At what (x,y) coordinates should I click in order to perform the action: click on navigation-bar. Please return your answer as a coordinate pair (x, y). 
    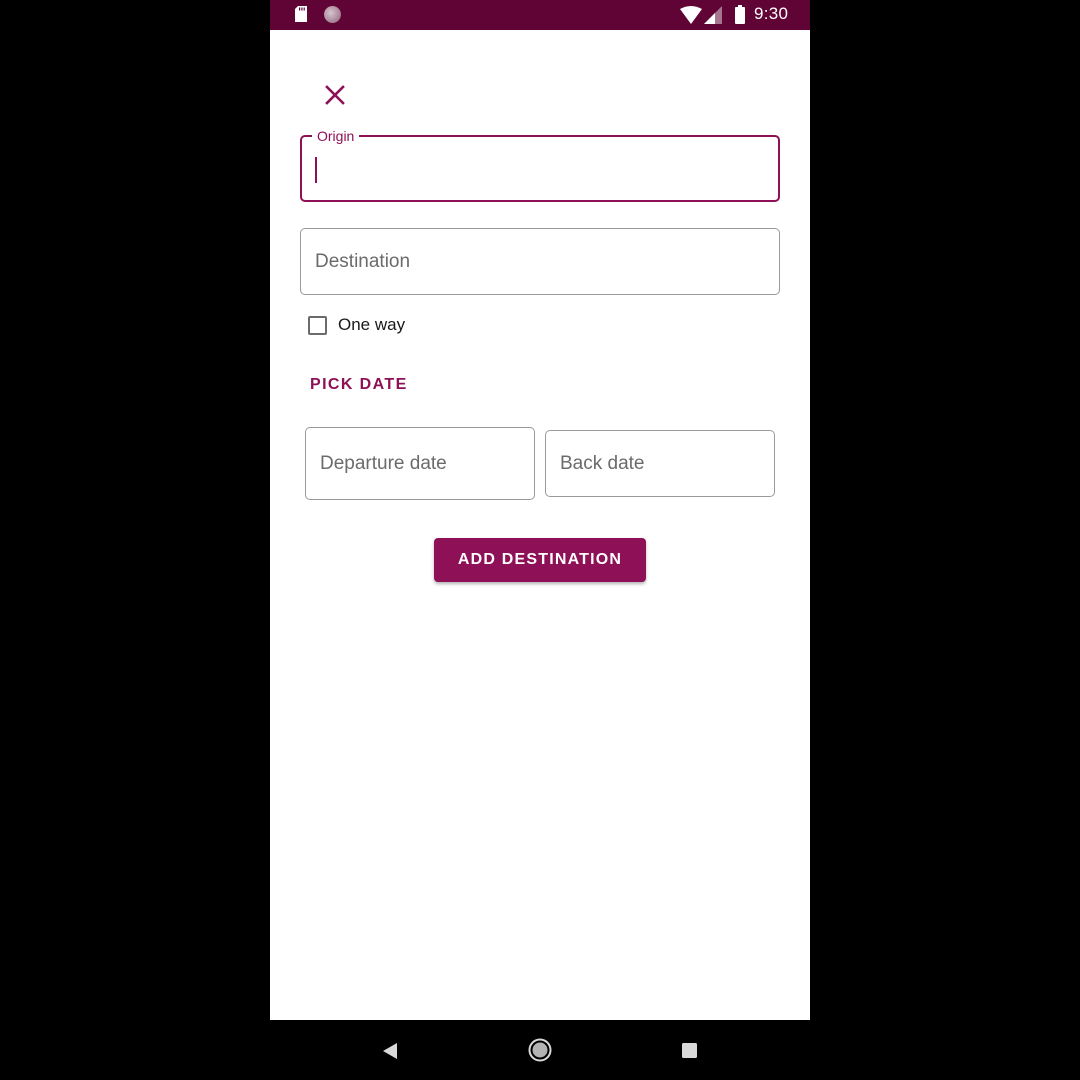
    Looking at the image, I should click on (540, 1050).